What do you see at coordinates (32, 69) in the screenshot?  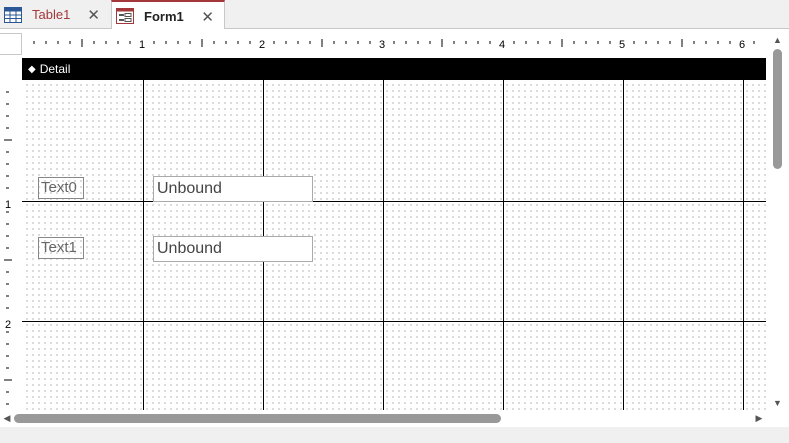 I see `collapse-arrow-icon: ◆` at bounding box center [32, 69].